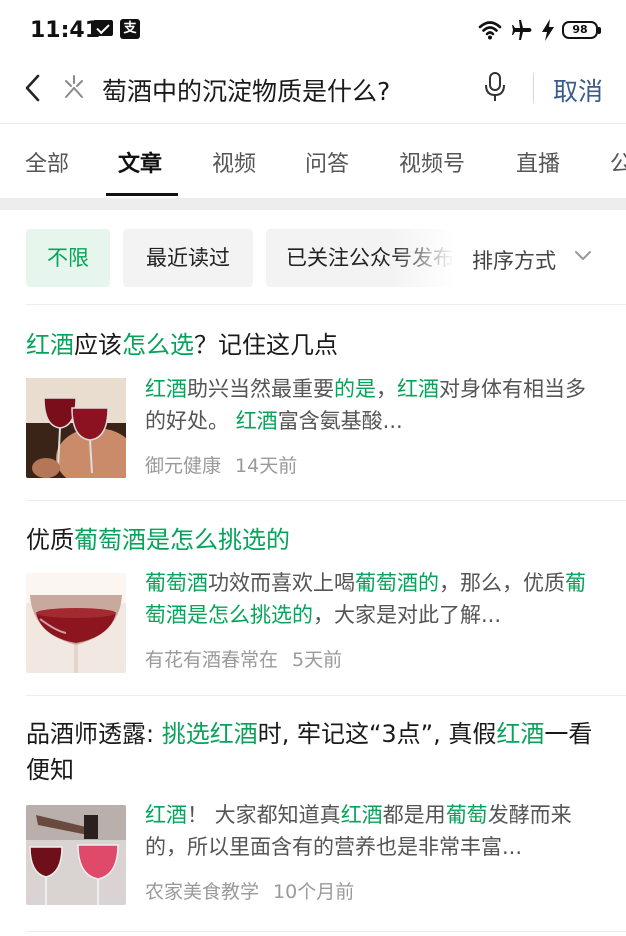  I want to click on tab-channels: 视频号, so click(432, 162).